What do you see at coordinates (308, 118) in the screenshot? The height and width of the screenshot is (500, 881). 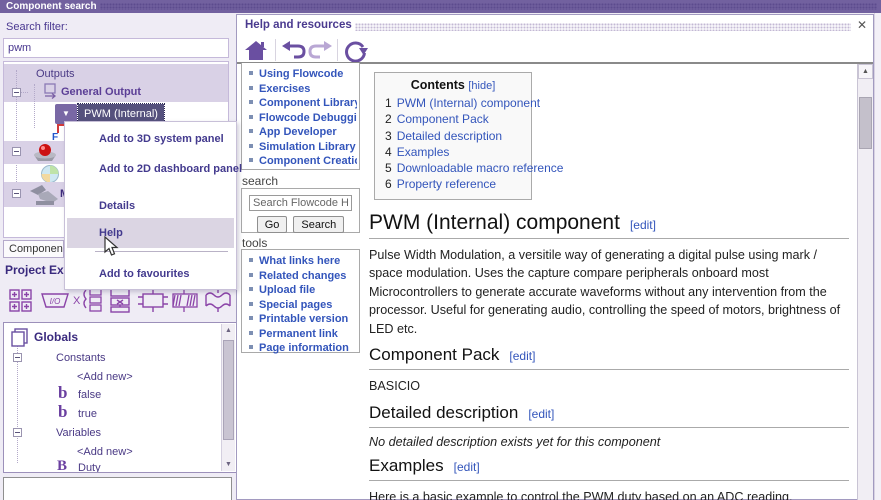 I see `nav-link-flowcode-debugging: Flowcode Debugging` at bounding box center [308, 118].